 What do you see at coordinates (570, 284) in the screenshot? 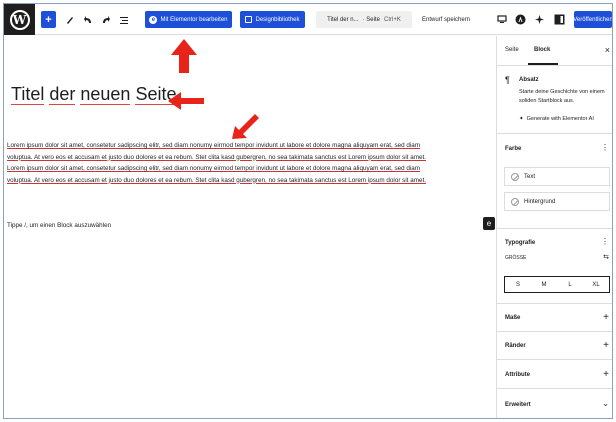
I see `size-option-l: L` at bounding box center [570, 284].